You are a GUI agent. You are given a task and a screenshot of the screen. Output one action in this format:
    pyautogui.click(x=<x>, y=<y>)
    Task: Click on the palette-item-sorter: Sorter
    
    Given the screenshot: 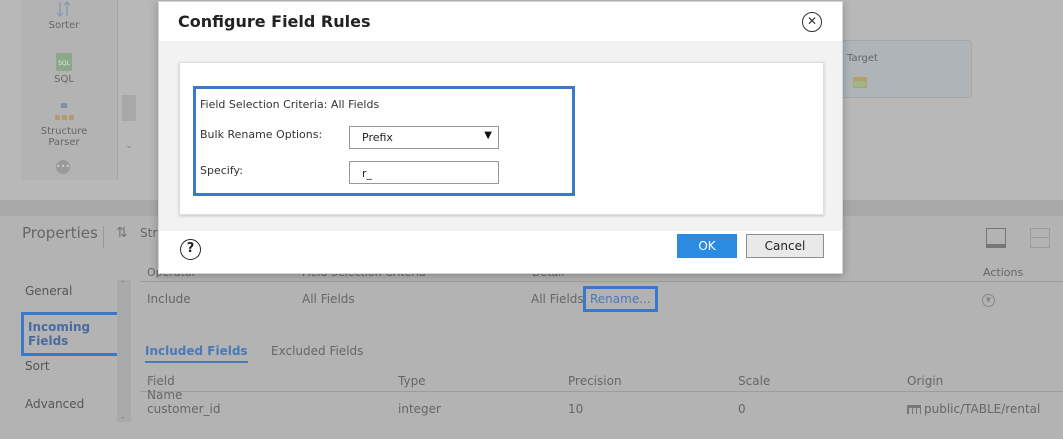 What is the action you would take?
    pyautogui.click(x=64, y=15)
    